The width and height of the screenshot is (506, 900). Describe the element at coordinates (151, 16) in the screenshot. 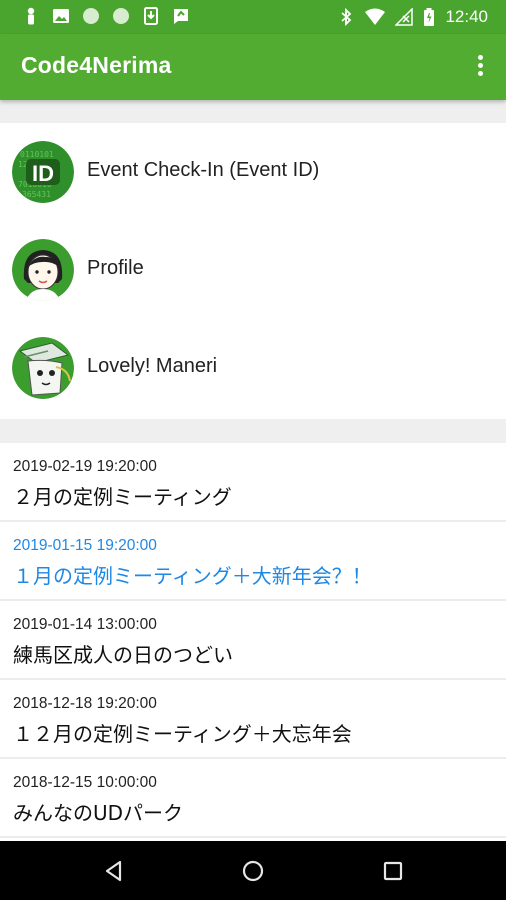

I see `download-icon` at that location.